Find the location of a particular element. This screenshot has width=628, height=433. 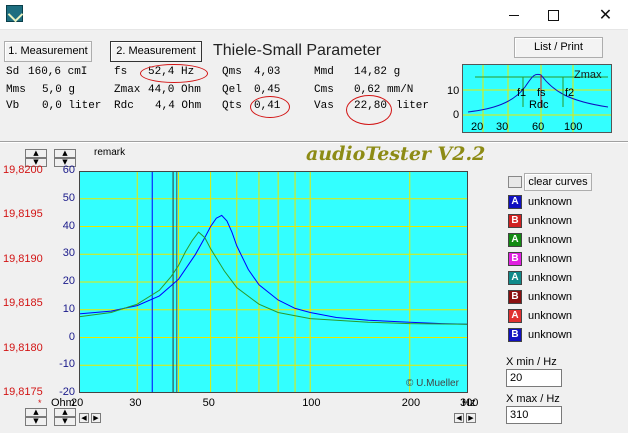

thumb-rdc-label: Rdc is located at coordinates (539, 105).